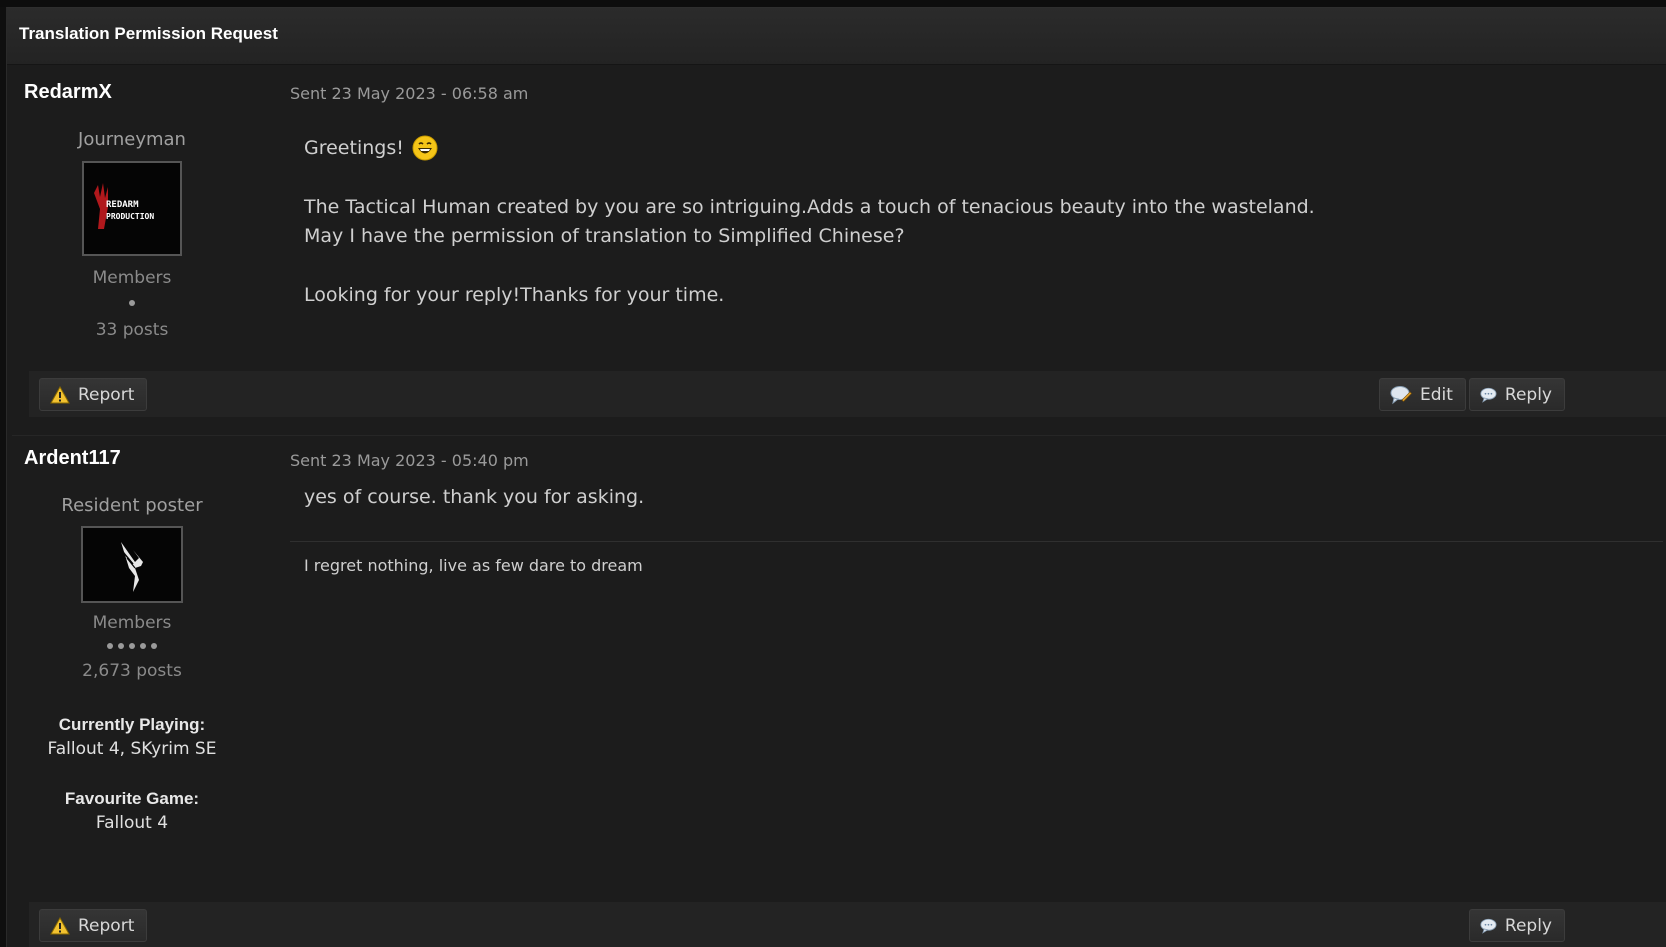 This screenshot has height=947, width=1666. Describe the element at coordinates (122, 205) in the screenshot. I see `logo-text-1: REDARM` at that location.